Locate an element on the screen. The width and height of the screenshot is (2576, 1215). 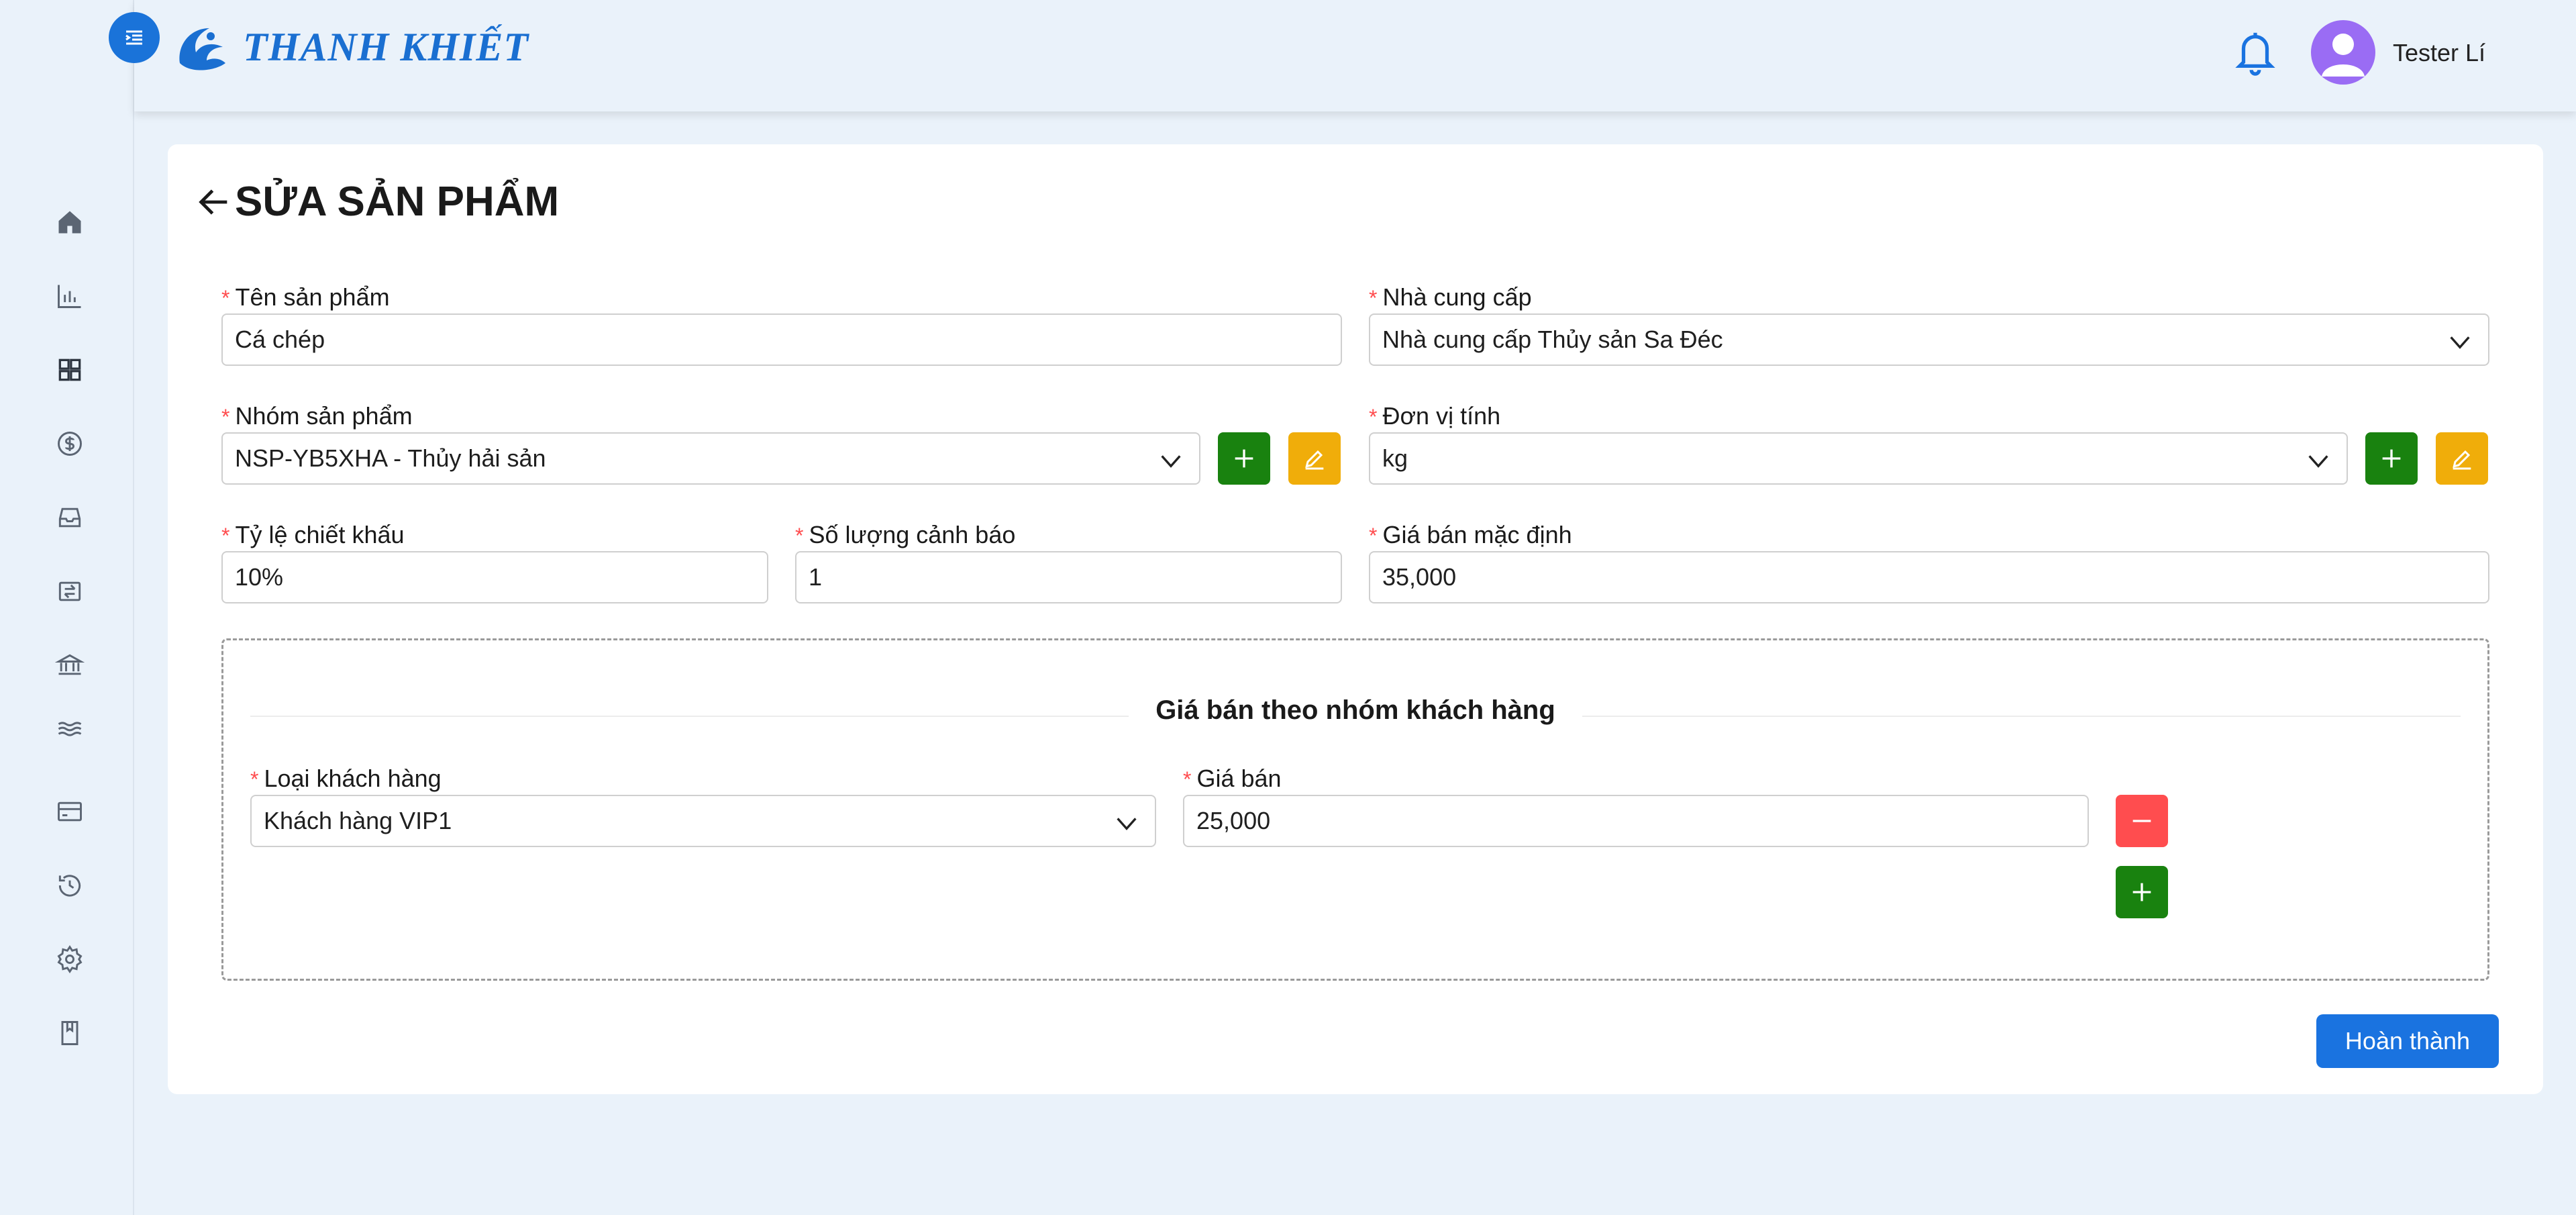
card-icon is located at coordinates (69, 812).